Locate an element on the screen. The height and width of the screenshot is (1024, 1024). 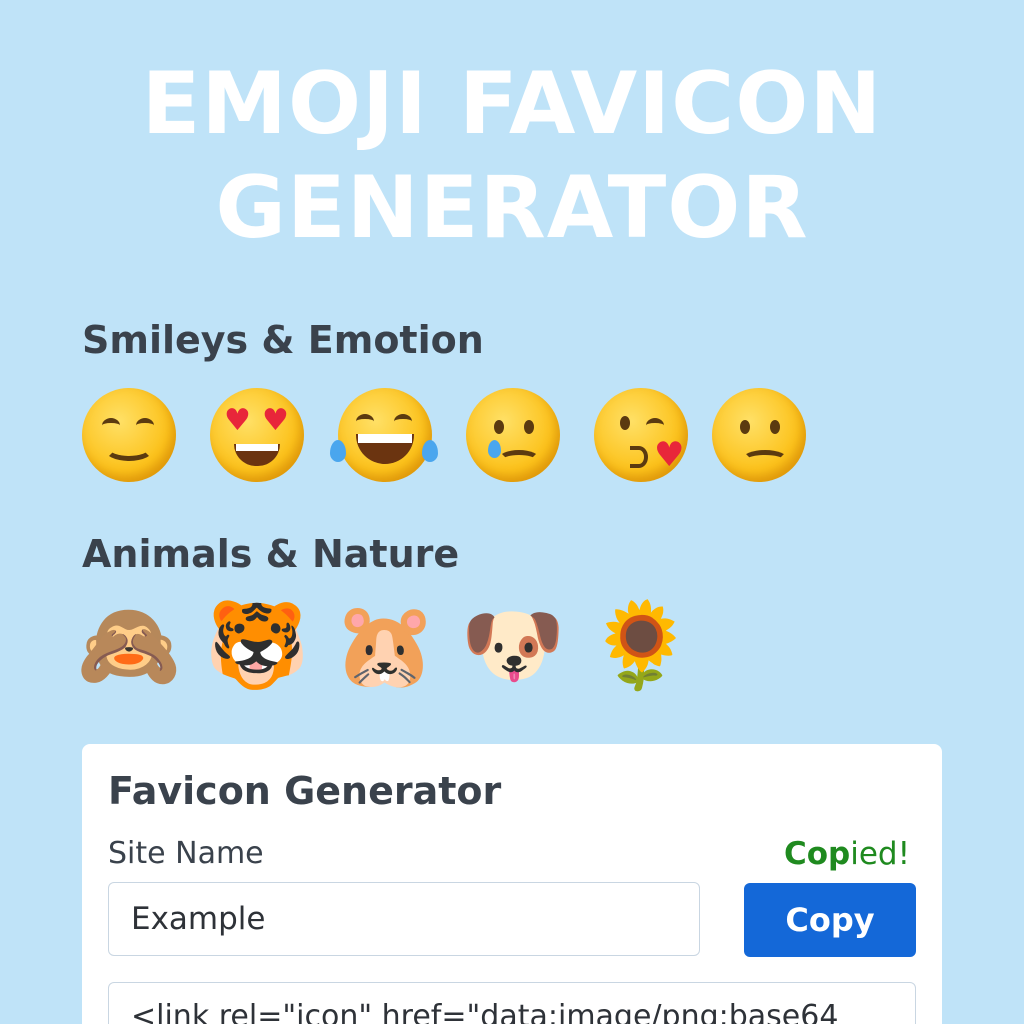
tears-of-joy-face-icon is located at coordinates (385, 435).